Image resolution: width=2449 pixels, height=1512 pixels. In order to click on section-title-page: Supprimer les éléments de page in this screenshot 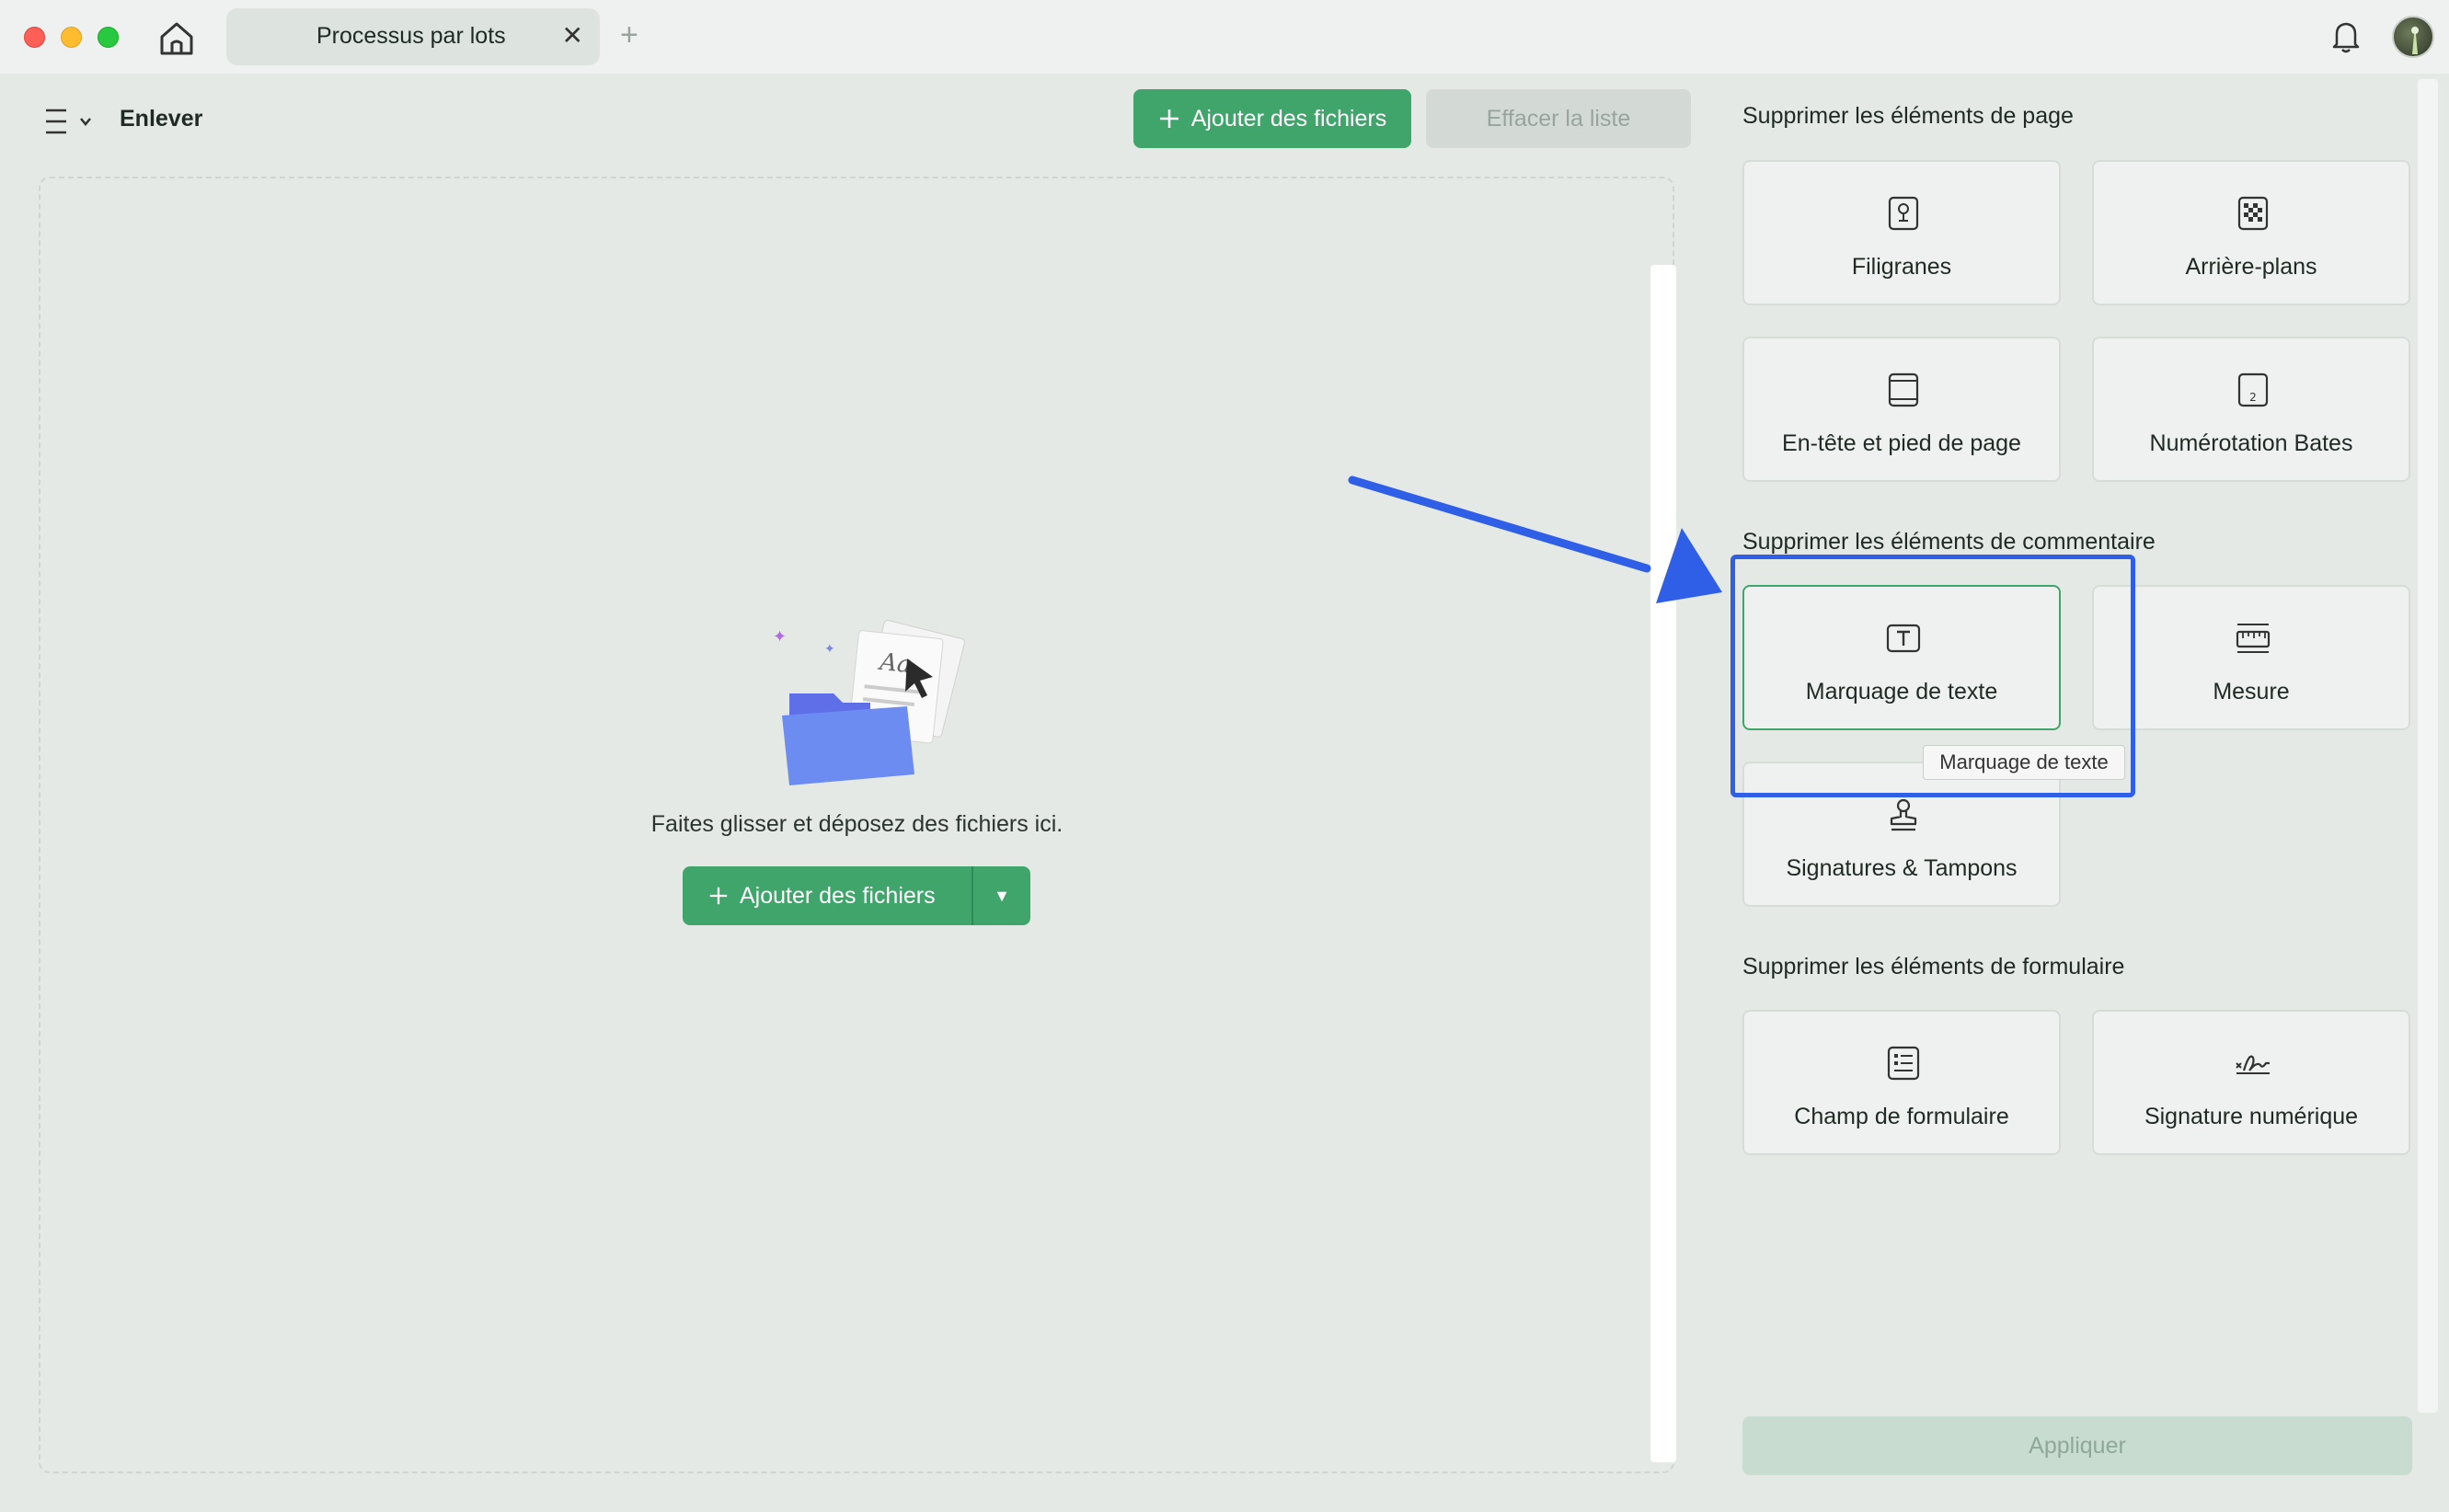, I will do `click(1908, 116)`.